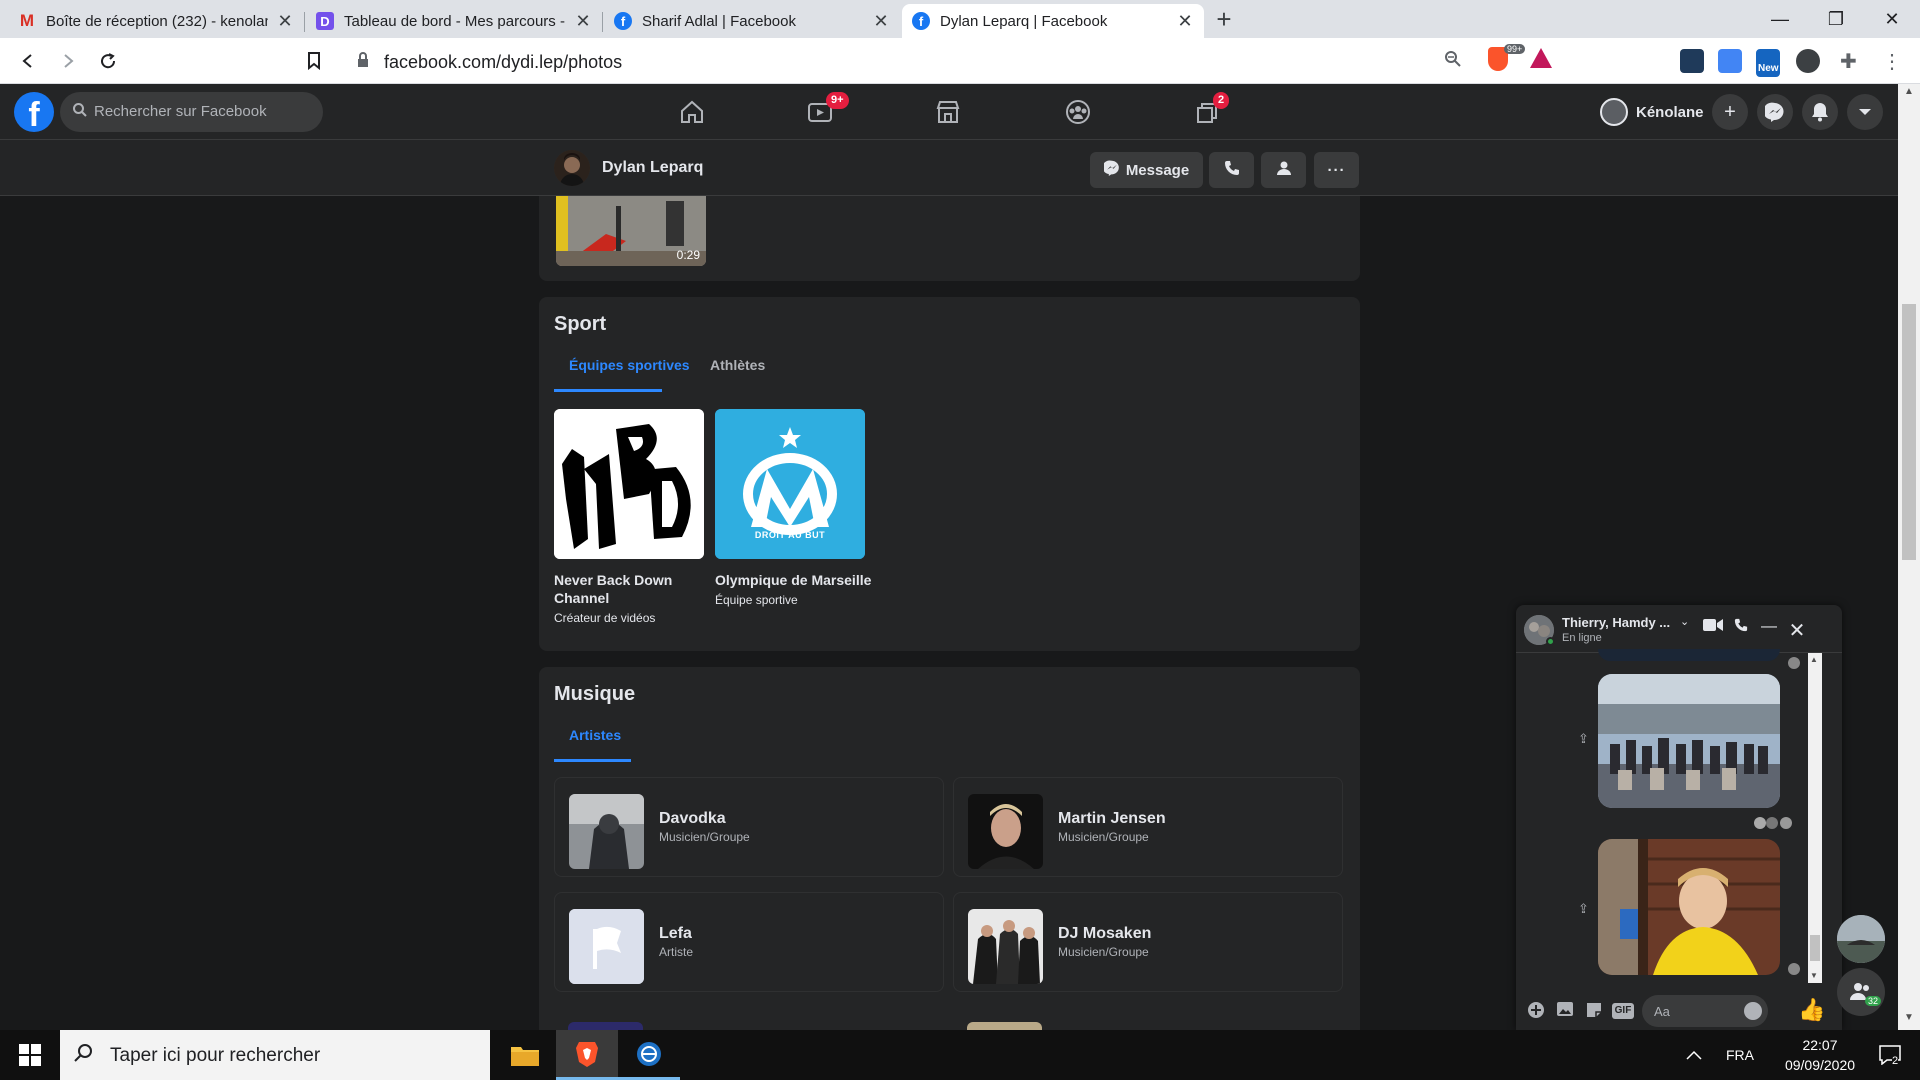 Image resolution: width=1920 pixels, height=1080 pixels. What do you see at coordinates (68, 61) in the screenshot?
I see `forward-icon` at bounding box center [68, 61].